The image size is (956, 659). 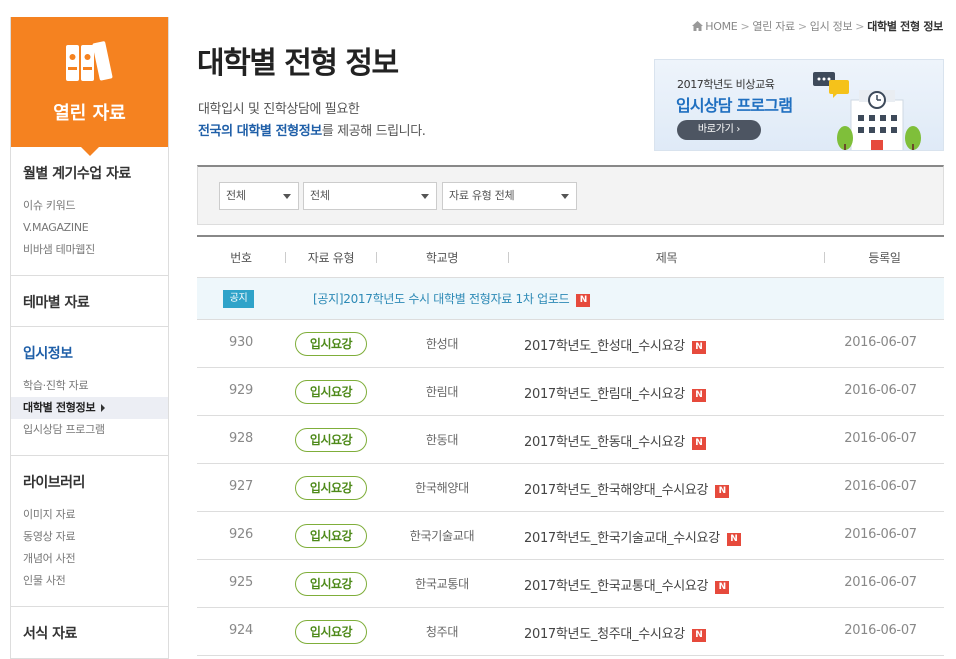 What do you see at coordinates (884, 258) in the screenshot?
I see `header-date: 등록일` at bounding box center [884, 258].